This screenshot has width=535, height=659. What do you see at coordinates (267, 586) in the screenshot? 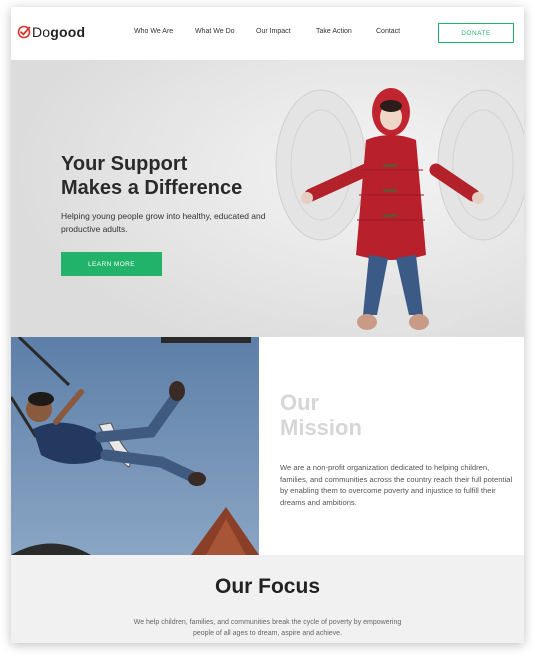
I see `focus-title: Our Focus` at bounding box center [267, 586].